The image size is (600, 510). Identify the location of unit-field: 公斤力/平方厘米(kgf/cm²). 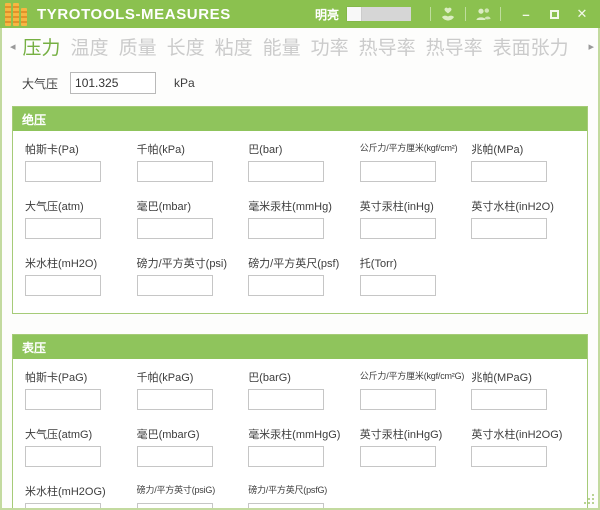
(412, 163).